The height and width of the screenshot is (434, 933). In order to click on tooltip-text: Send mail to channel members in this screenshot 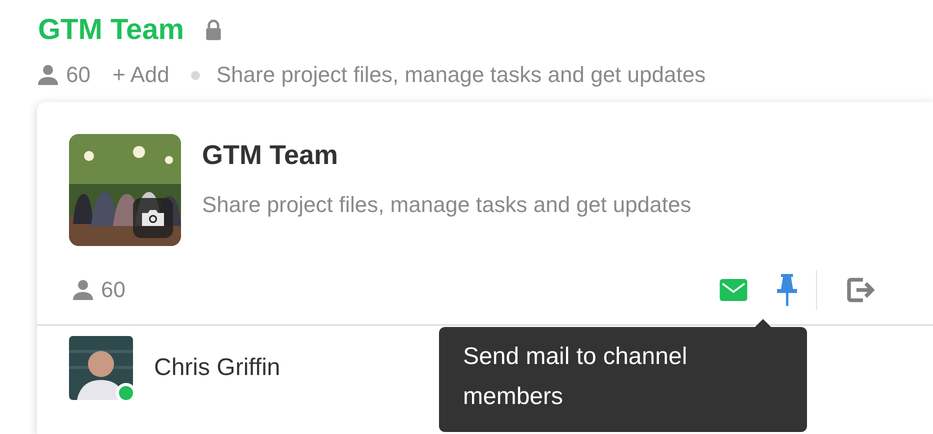, I will do `click(575, 377)`.